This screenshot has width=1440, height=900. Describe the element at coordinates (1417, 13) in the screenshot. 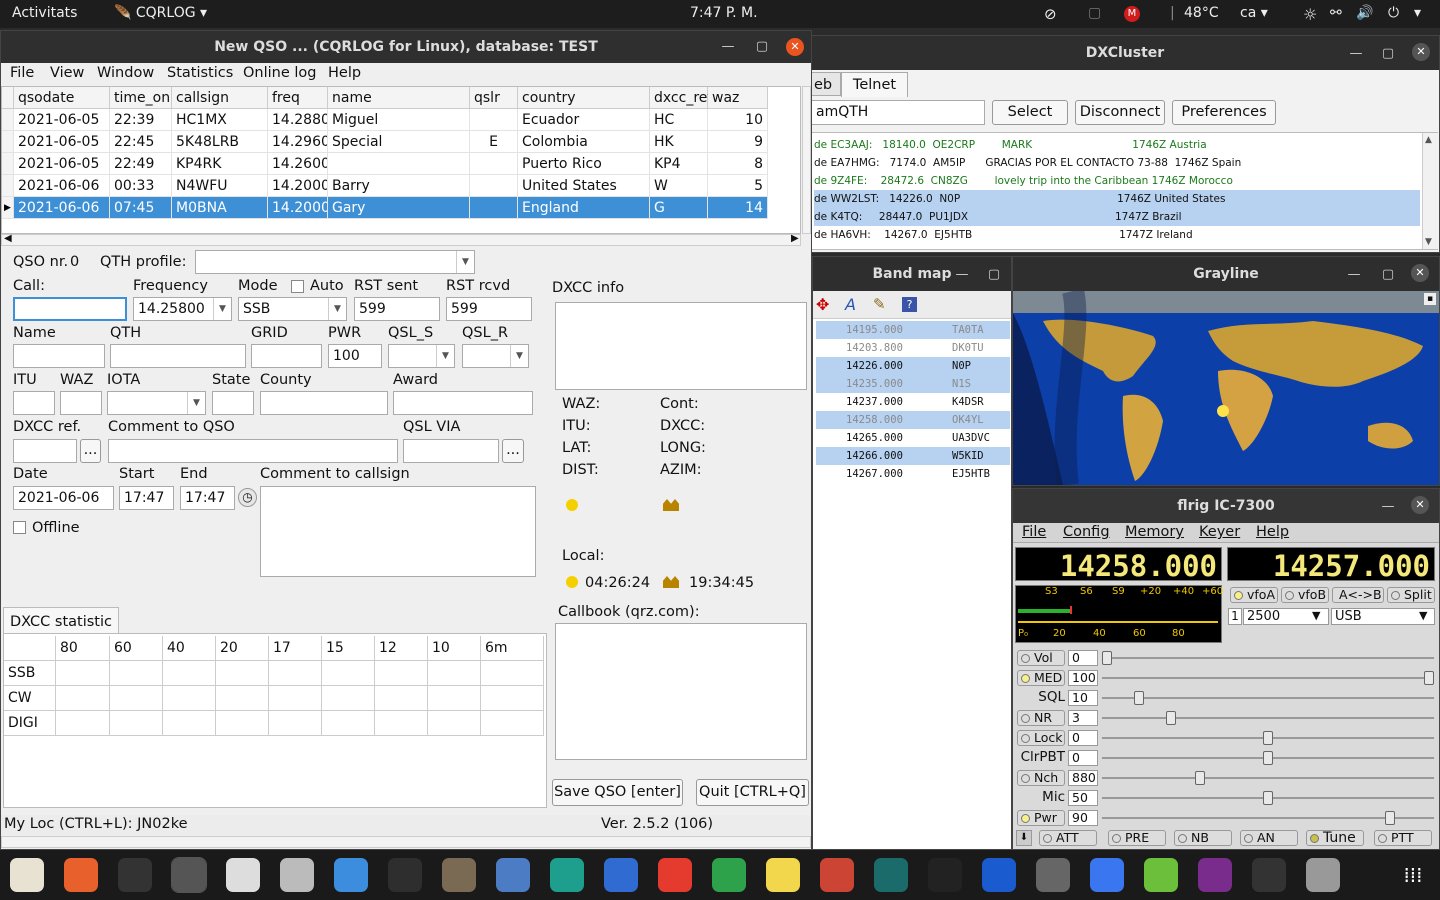

I see `system-menu-arrow: ▾` at that location.